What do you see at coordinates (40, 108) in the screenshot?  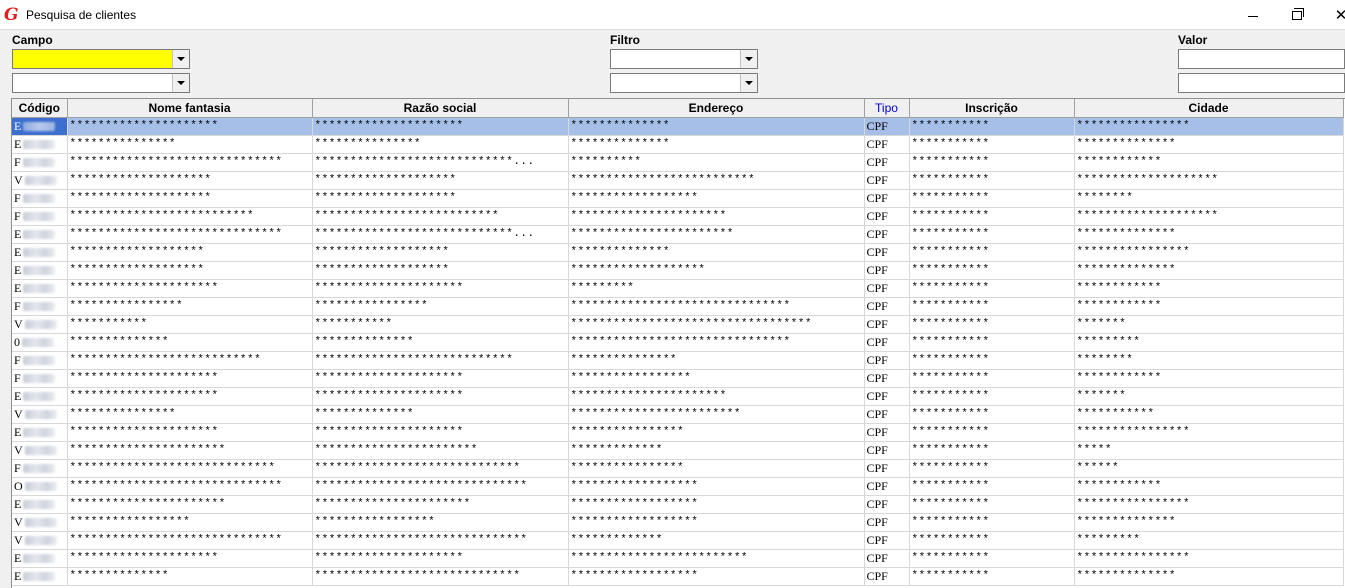 I see `column-header-codigo: Código` at bounding box center [40, 108].